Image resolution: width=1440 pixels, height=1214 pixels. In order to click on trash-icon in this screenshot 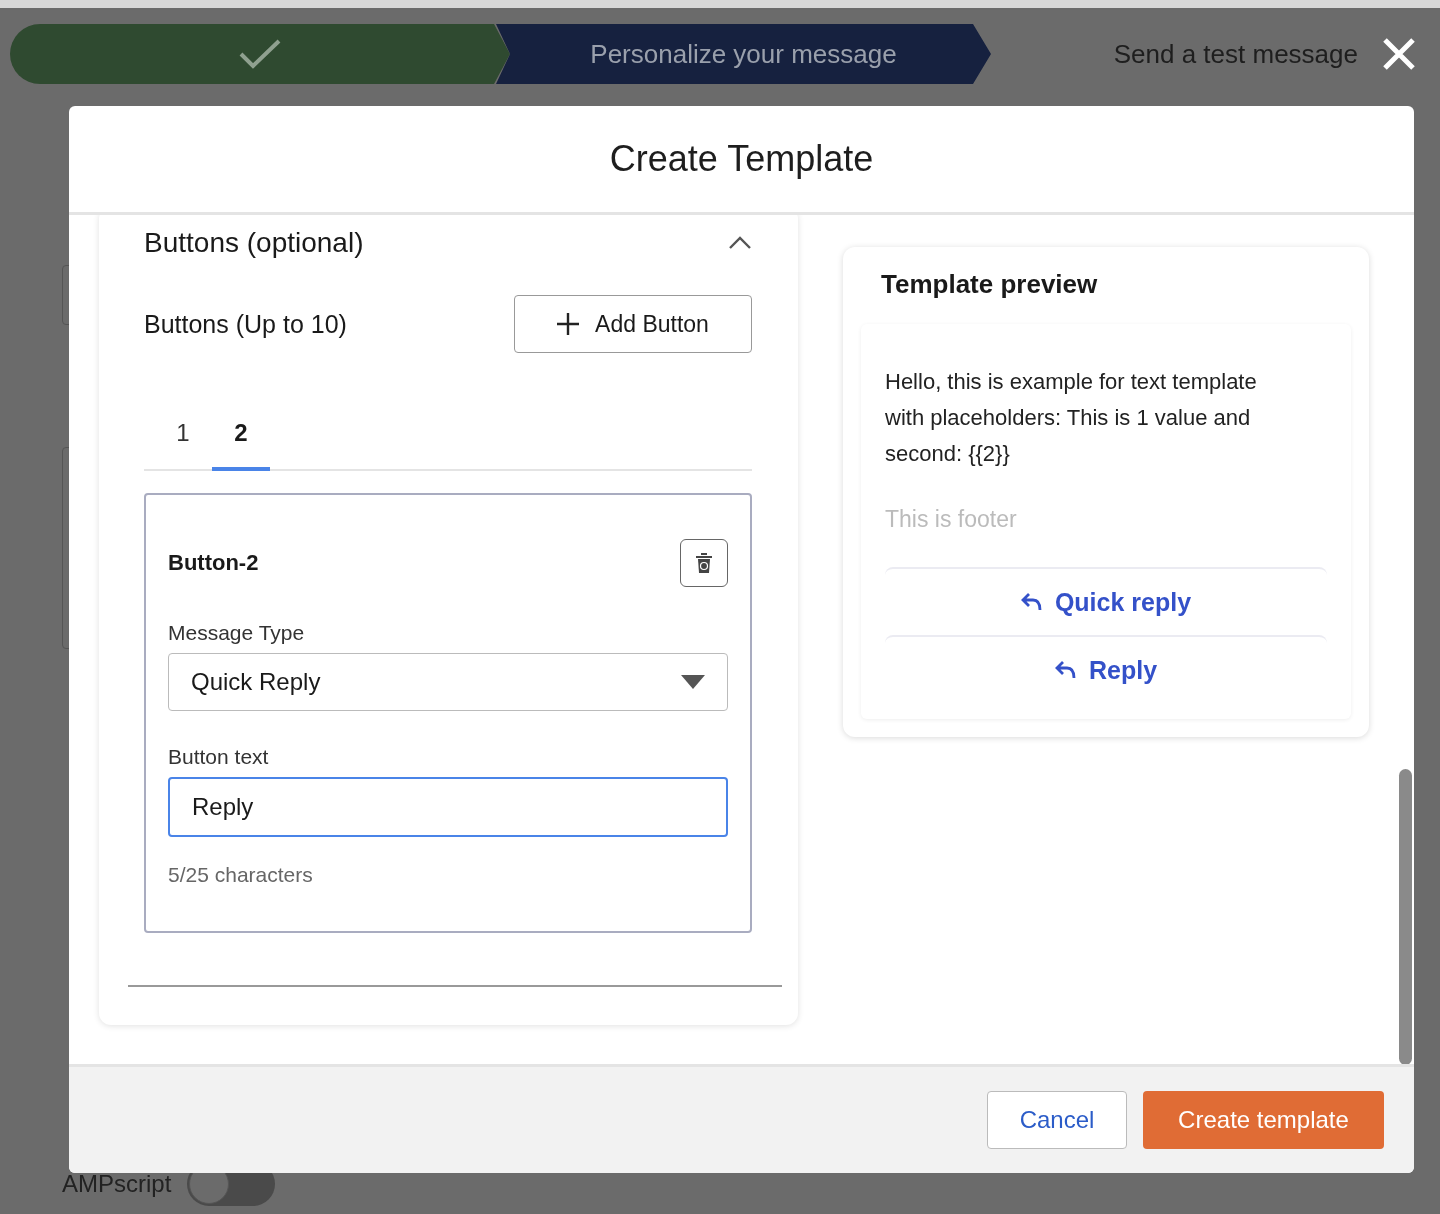, I will do `click(704, 563)`.